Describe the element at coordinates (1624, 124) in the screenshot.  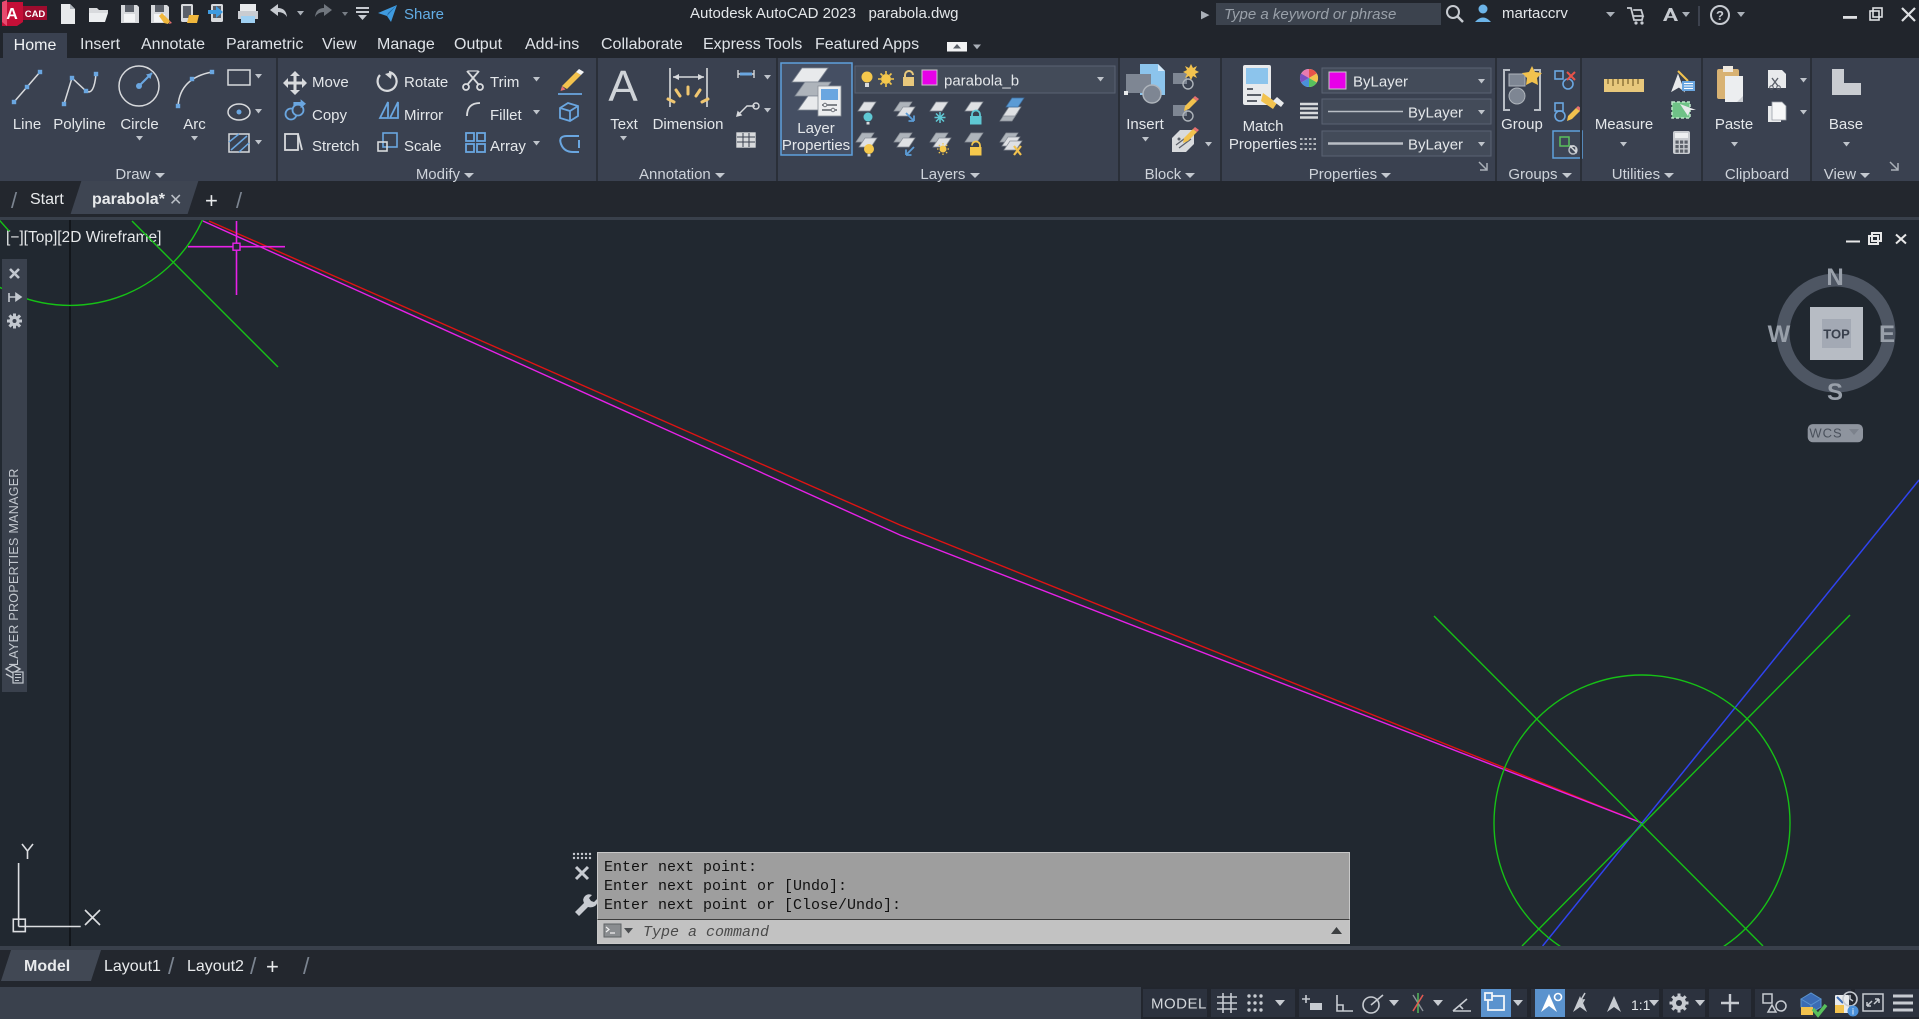
I see `svg-text: Measure` at that location.